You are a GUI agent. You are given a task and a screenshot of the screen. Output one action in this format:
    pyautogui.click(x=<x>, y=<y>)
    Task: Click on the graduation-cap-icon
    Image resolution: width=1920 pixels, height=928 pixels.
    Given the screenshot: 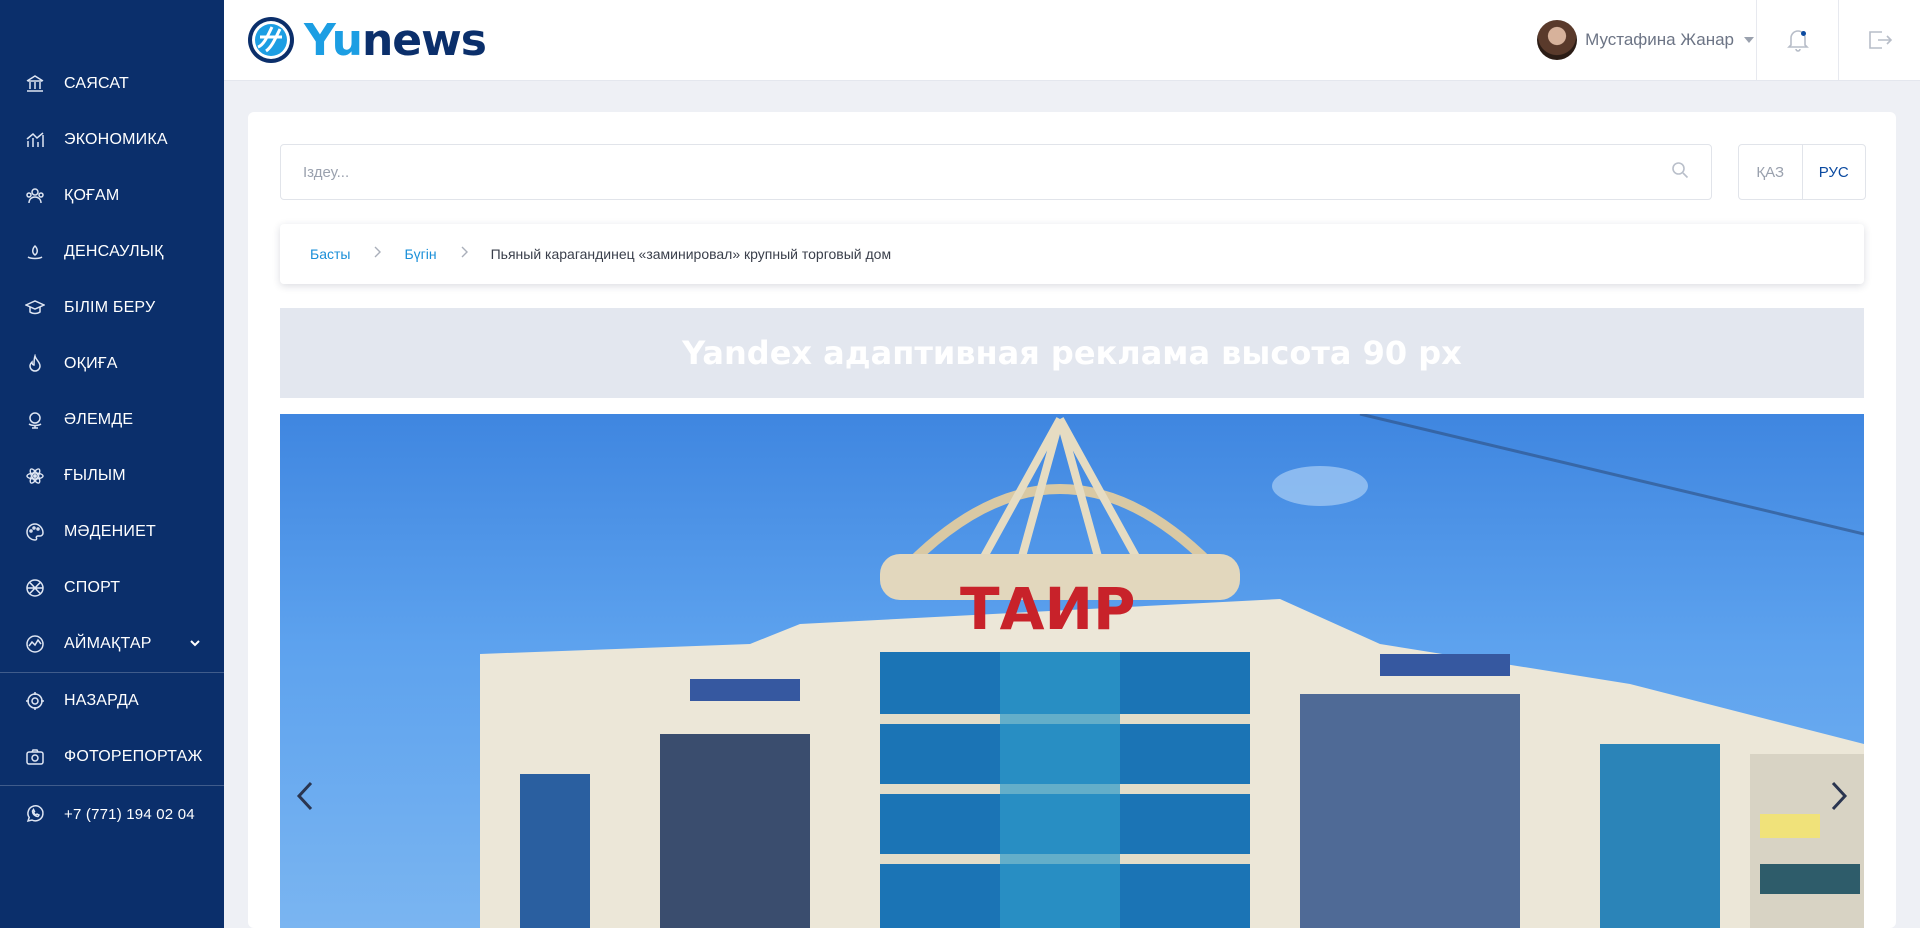 What is the action you would take?
    pyautogui.click(x=35, y=308)
    